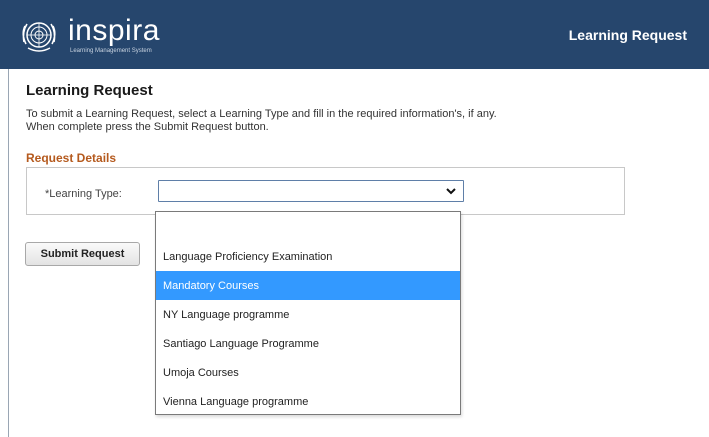 The width and height of the screenshot is (709, 437). I want to click on dropdown-option-umoja-courses: Umoja Courses, so click(308, 372).